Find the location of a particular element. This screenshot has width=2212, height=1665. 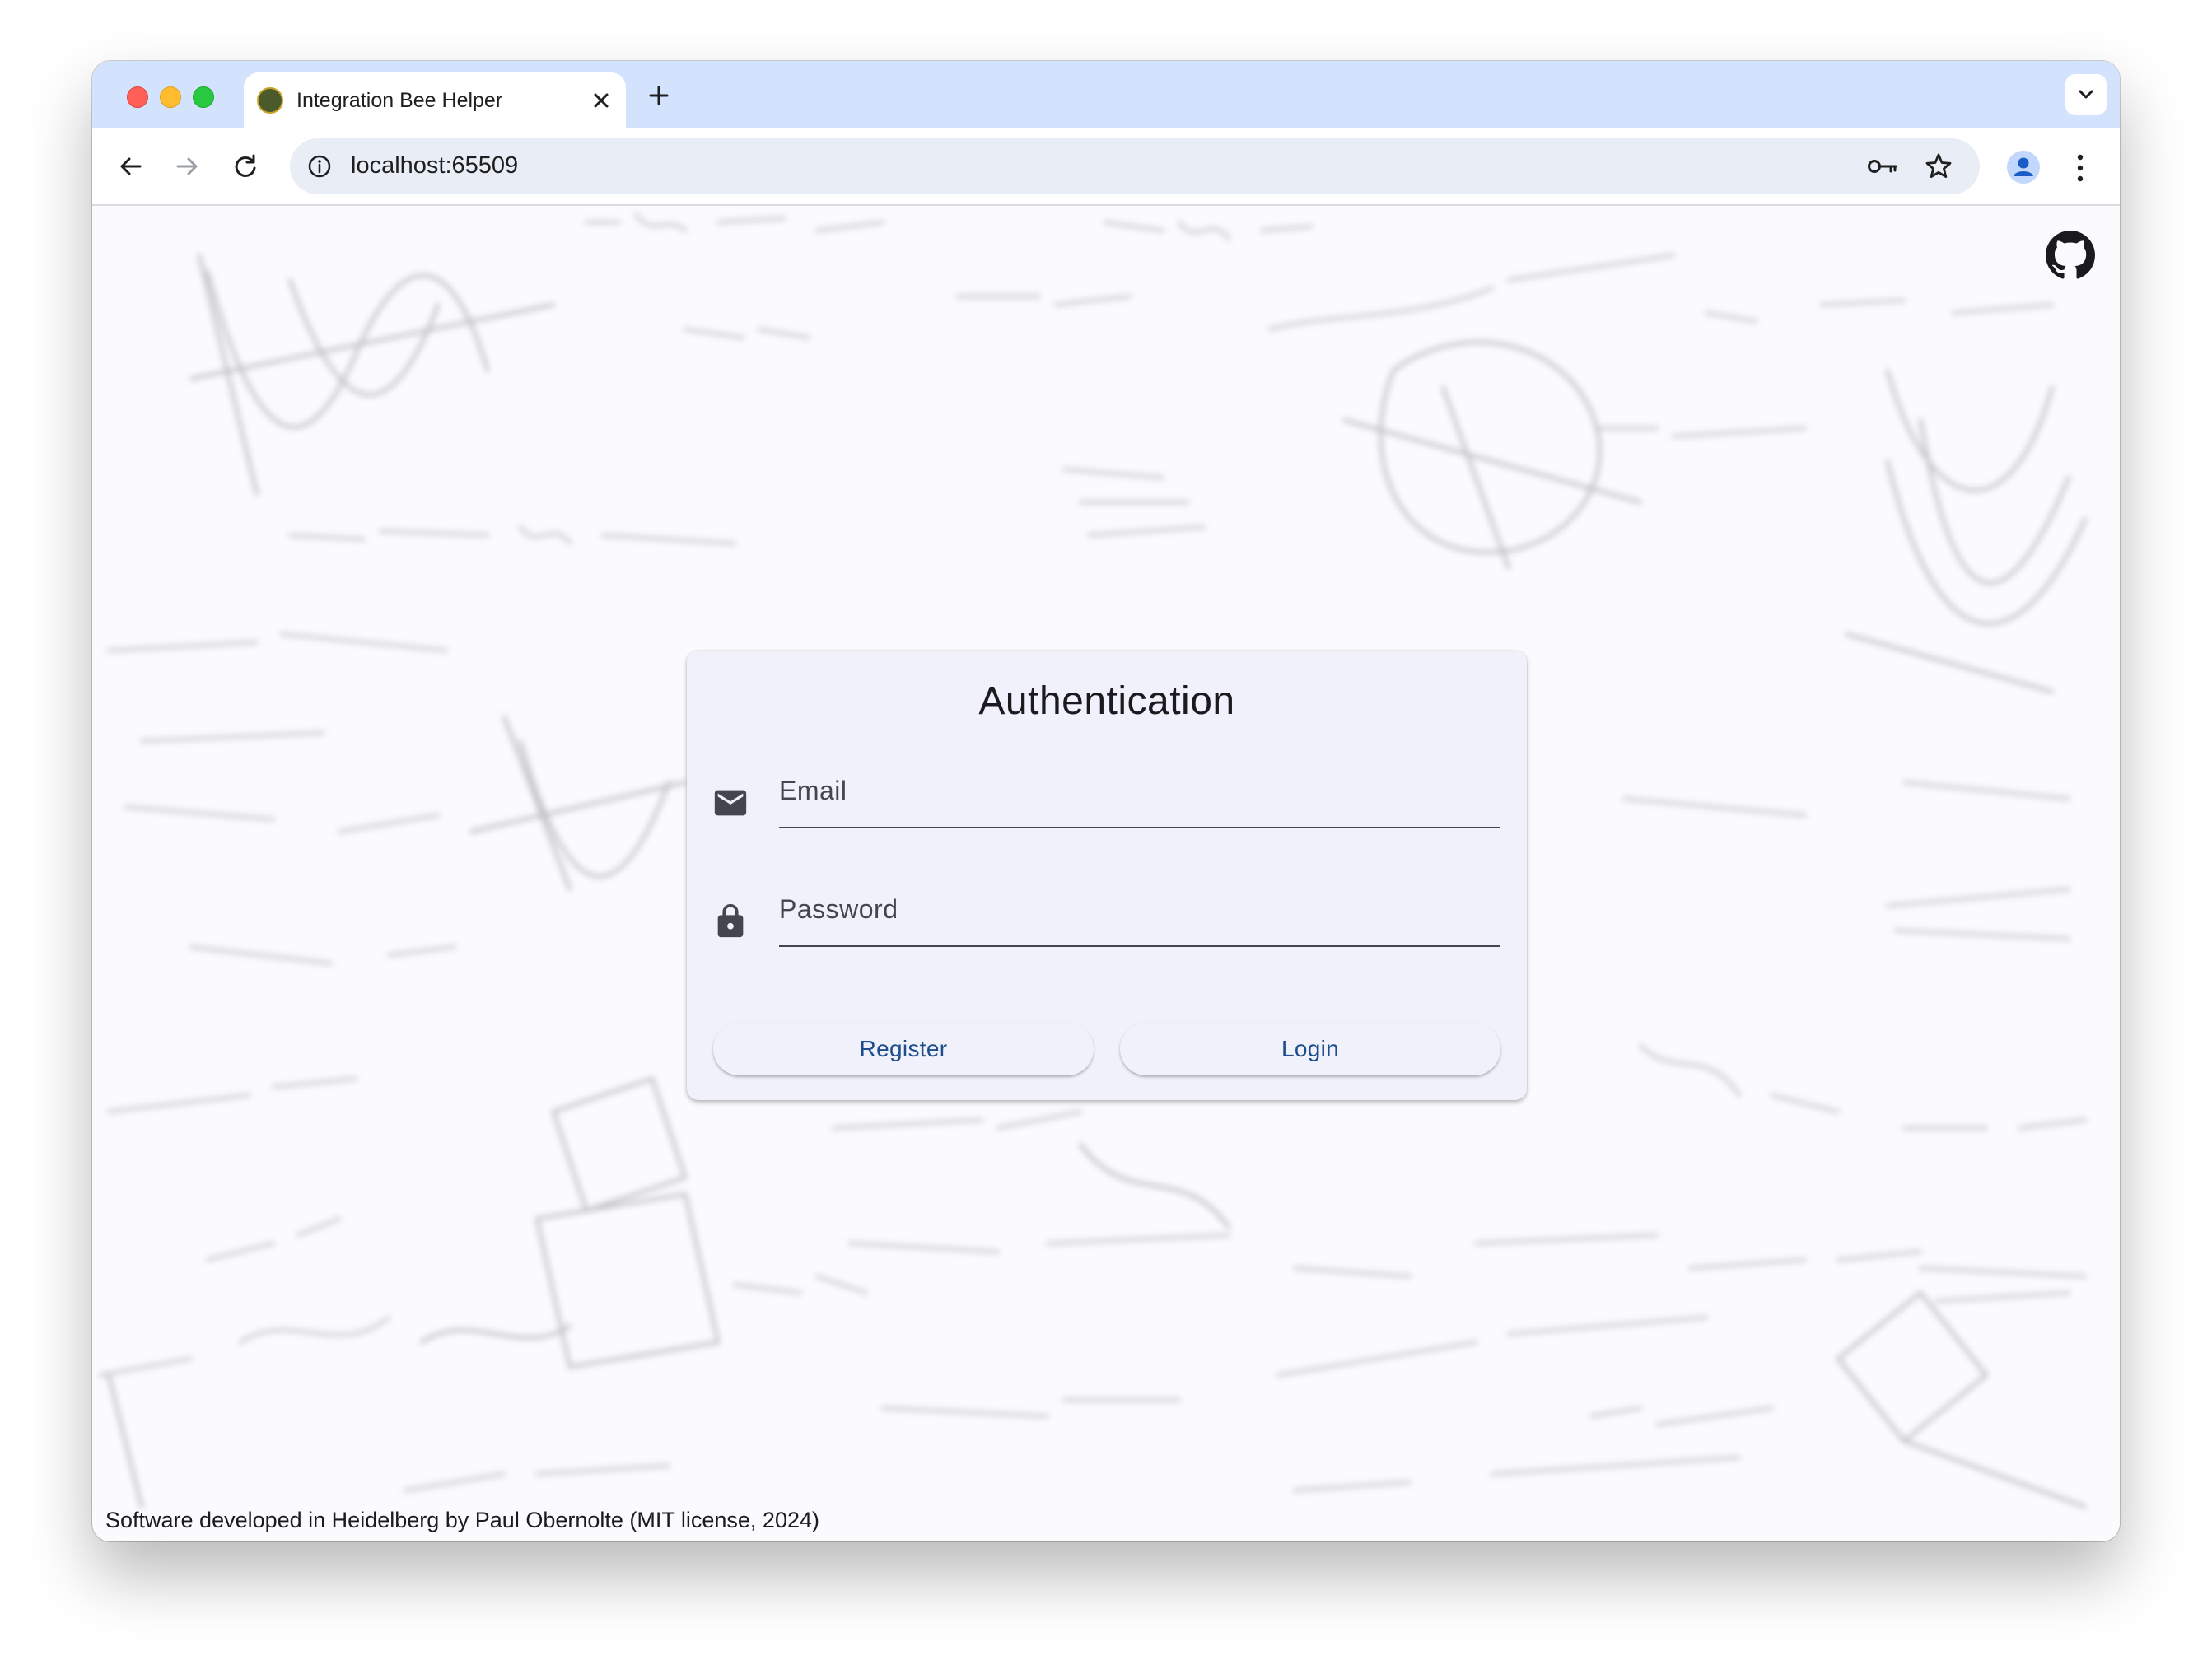

register-button: Register is located at coordinates (903, 1049).